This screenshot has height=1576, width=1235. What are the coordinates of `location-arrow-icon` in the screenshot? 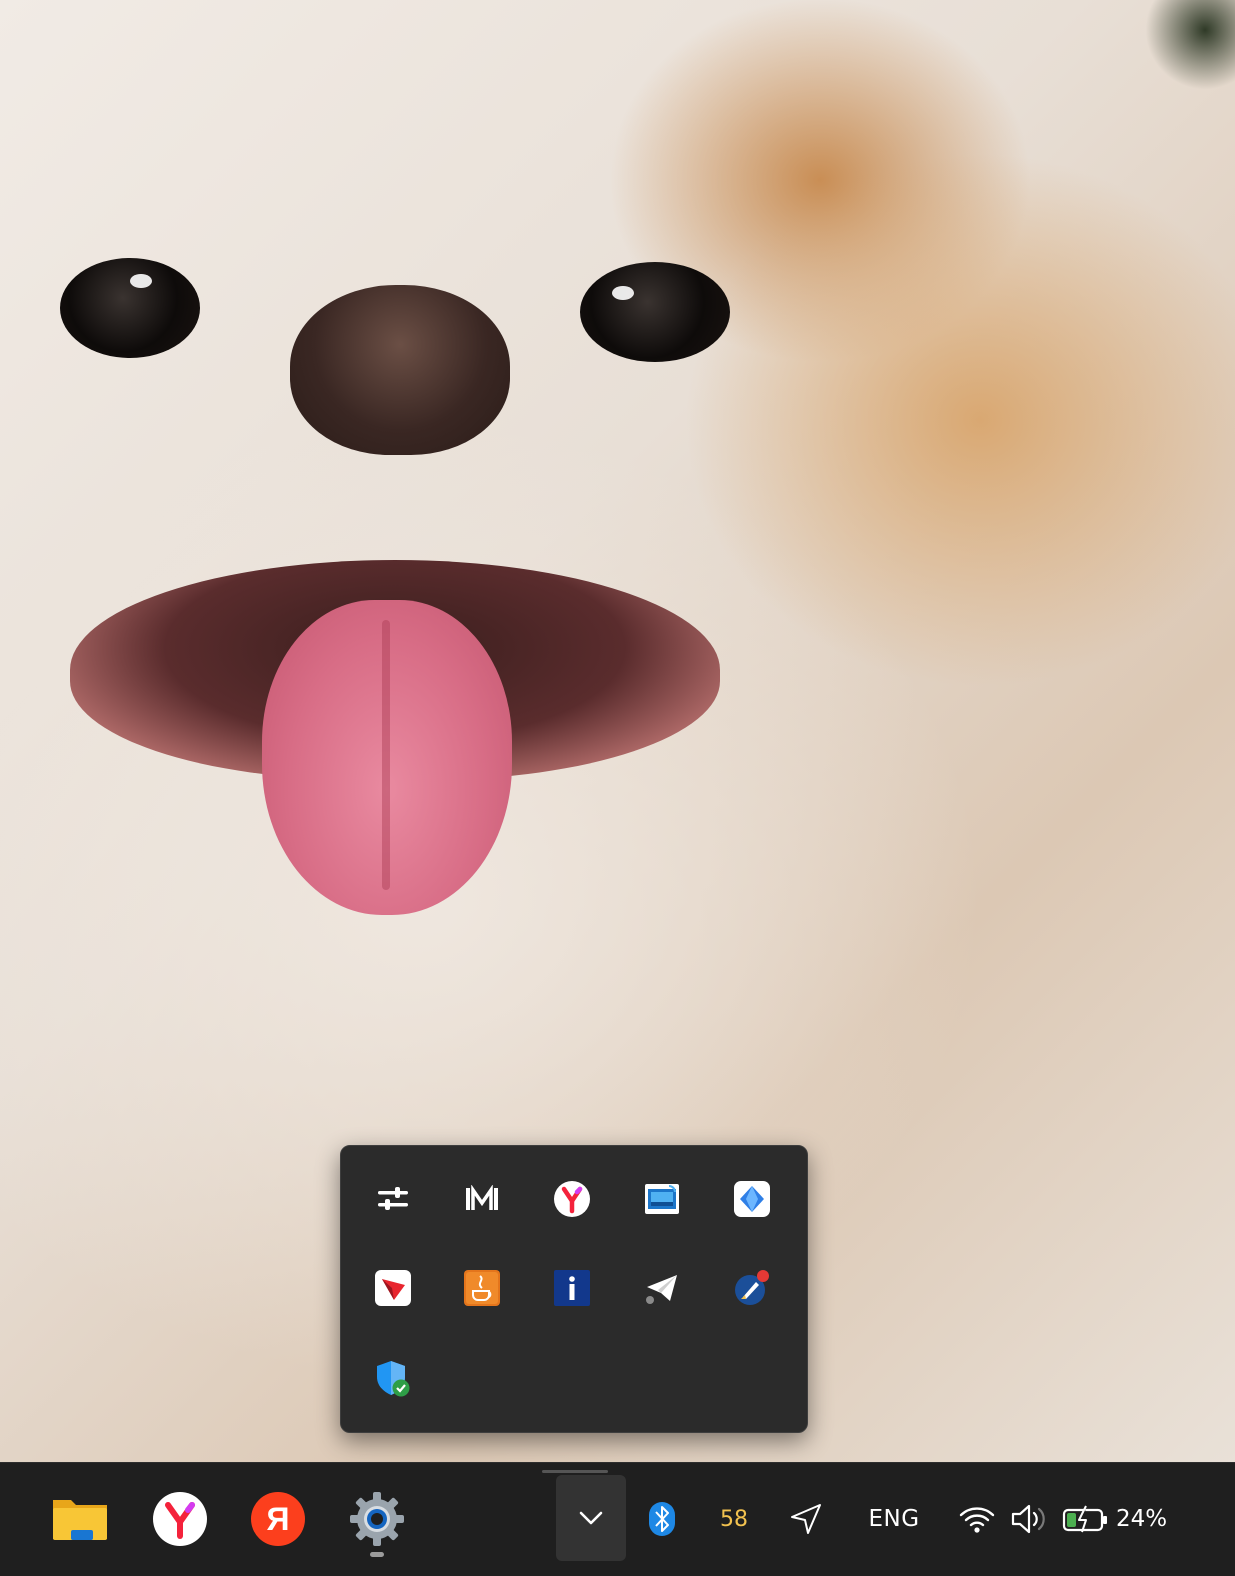 It's located at (806, 1519).